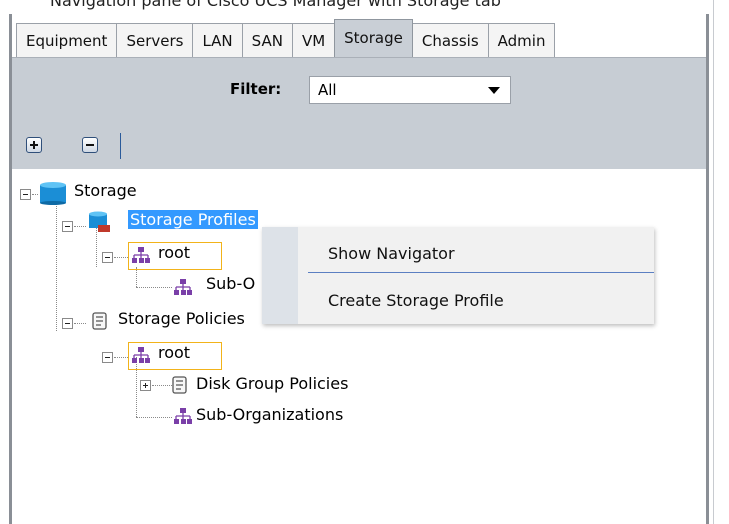 The width and height of the screenshot is (729, 524). Describe the element at coordinates (155, 40) in the screenshot. I see `tab-servers: Servers` at that location.